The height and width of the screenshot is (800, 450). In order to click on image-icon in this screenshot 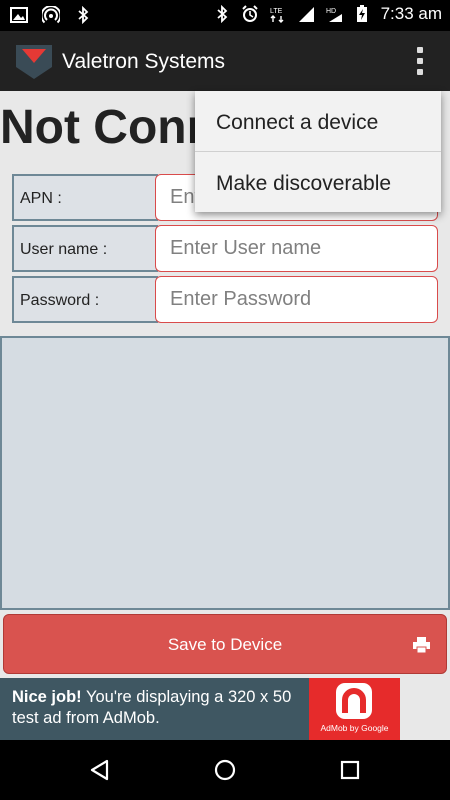, I will do `click(19, 15)`.